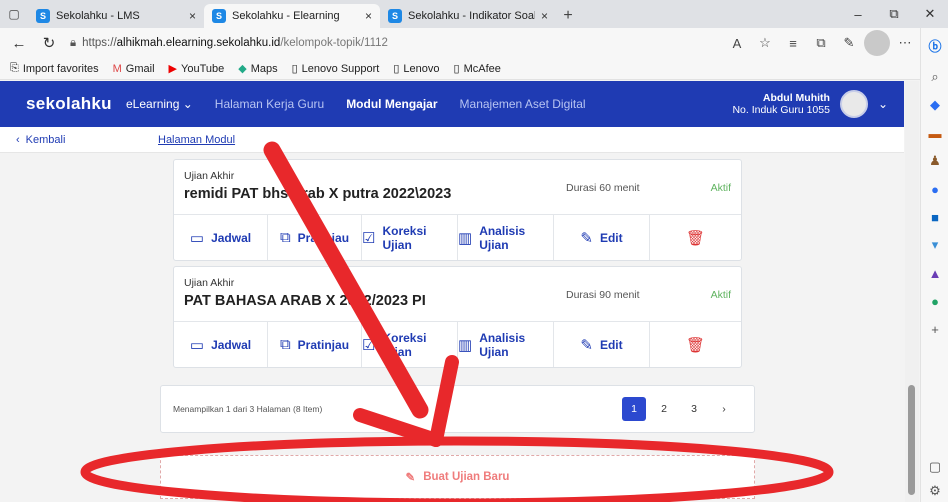  I want to click on page-1-button: 1, so click(634, 409).